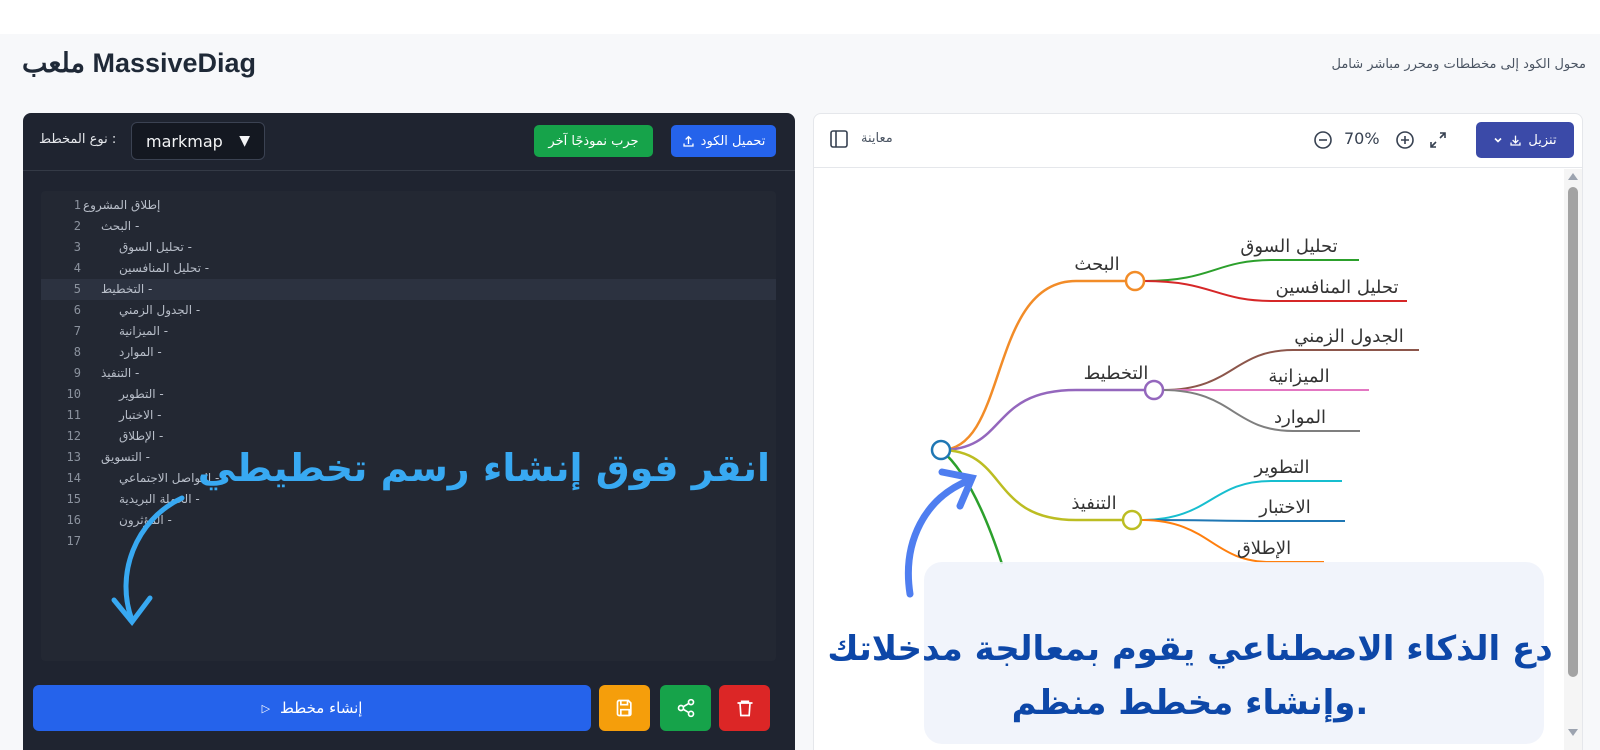  What do you see at coordinates (73, 457) in the screenshot?
I see `line-number: 13` at bounding box center [73, 457].